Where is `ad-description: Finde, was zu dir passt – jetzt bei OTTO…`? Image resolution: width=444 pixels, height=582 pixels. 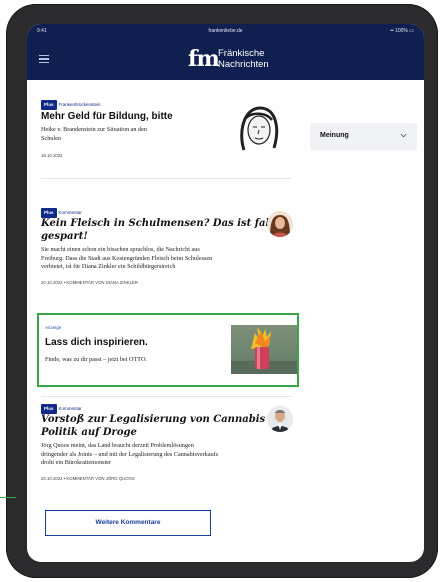 ad-description: Finde, was zu dir passt – jetzt bei OTTO… is located at coordinates (96, 359).